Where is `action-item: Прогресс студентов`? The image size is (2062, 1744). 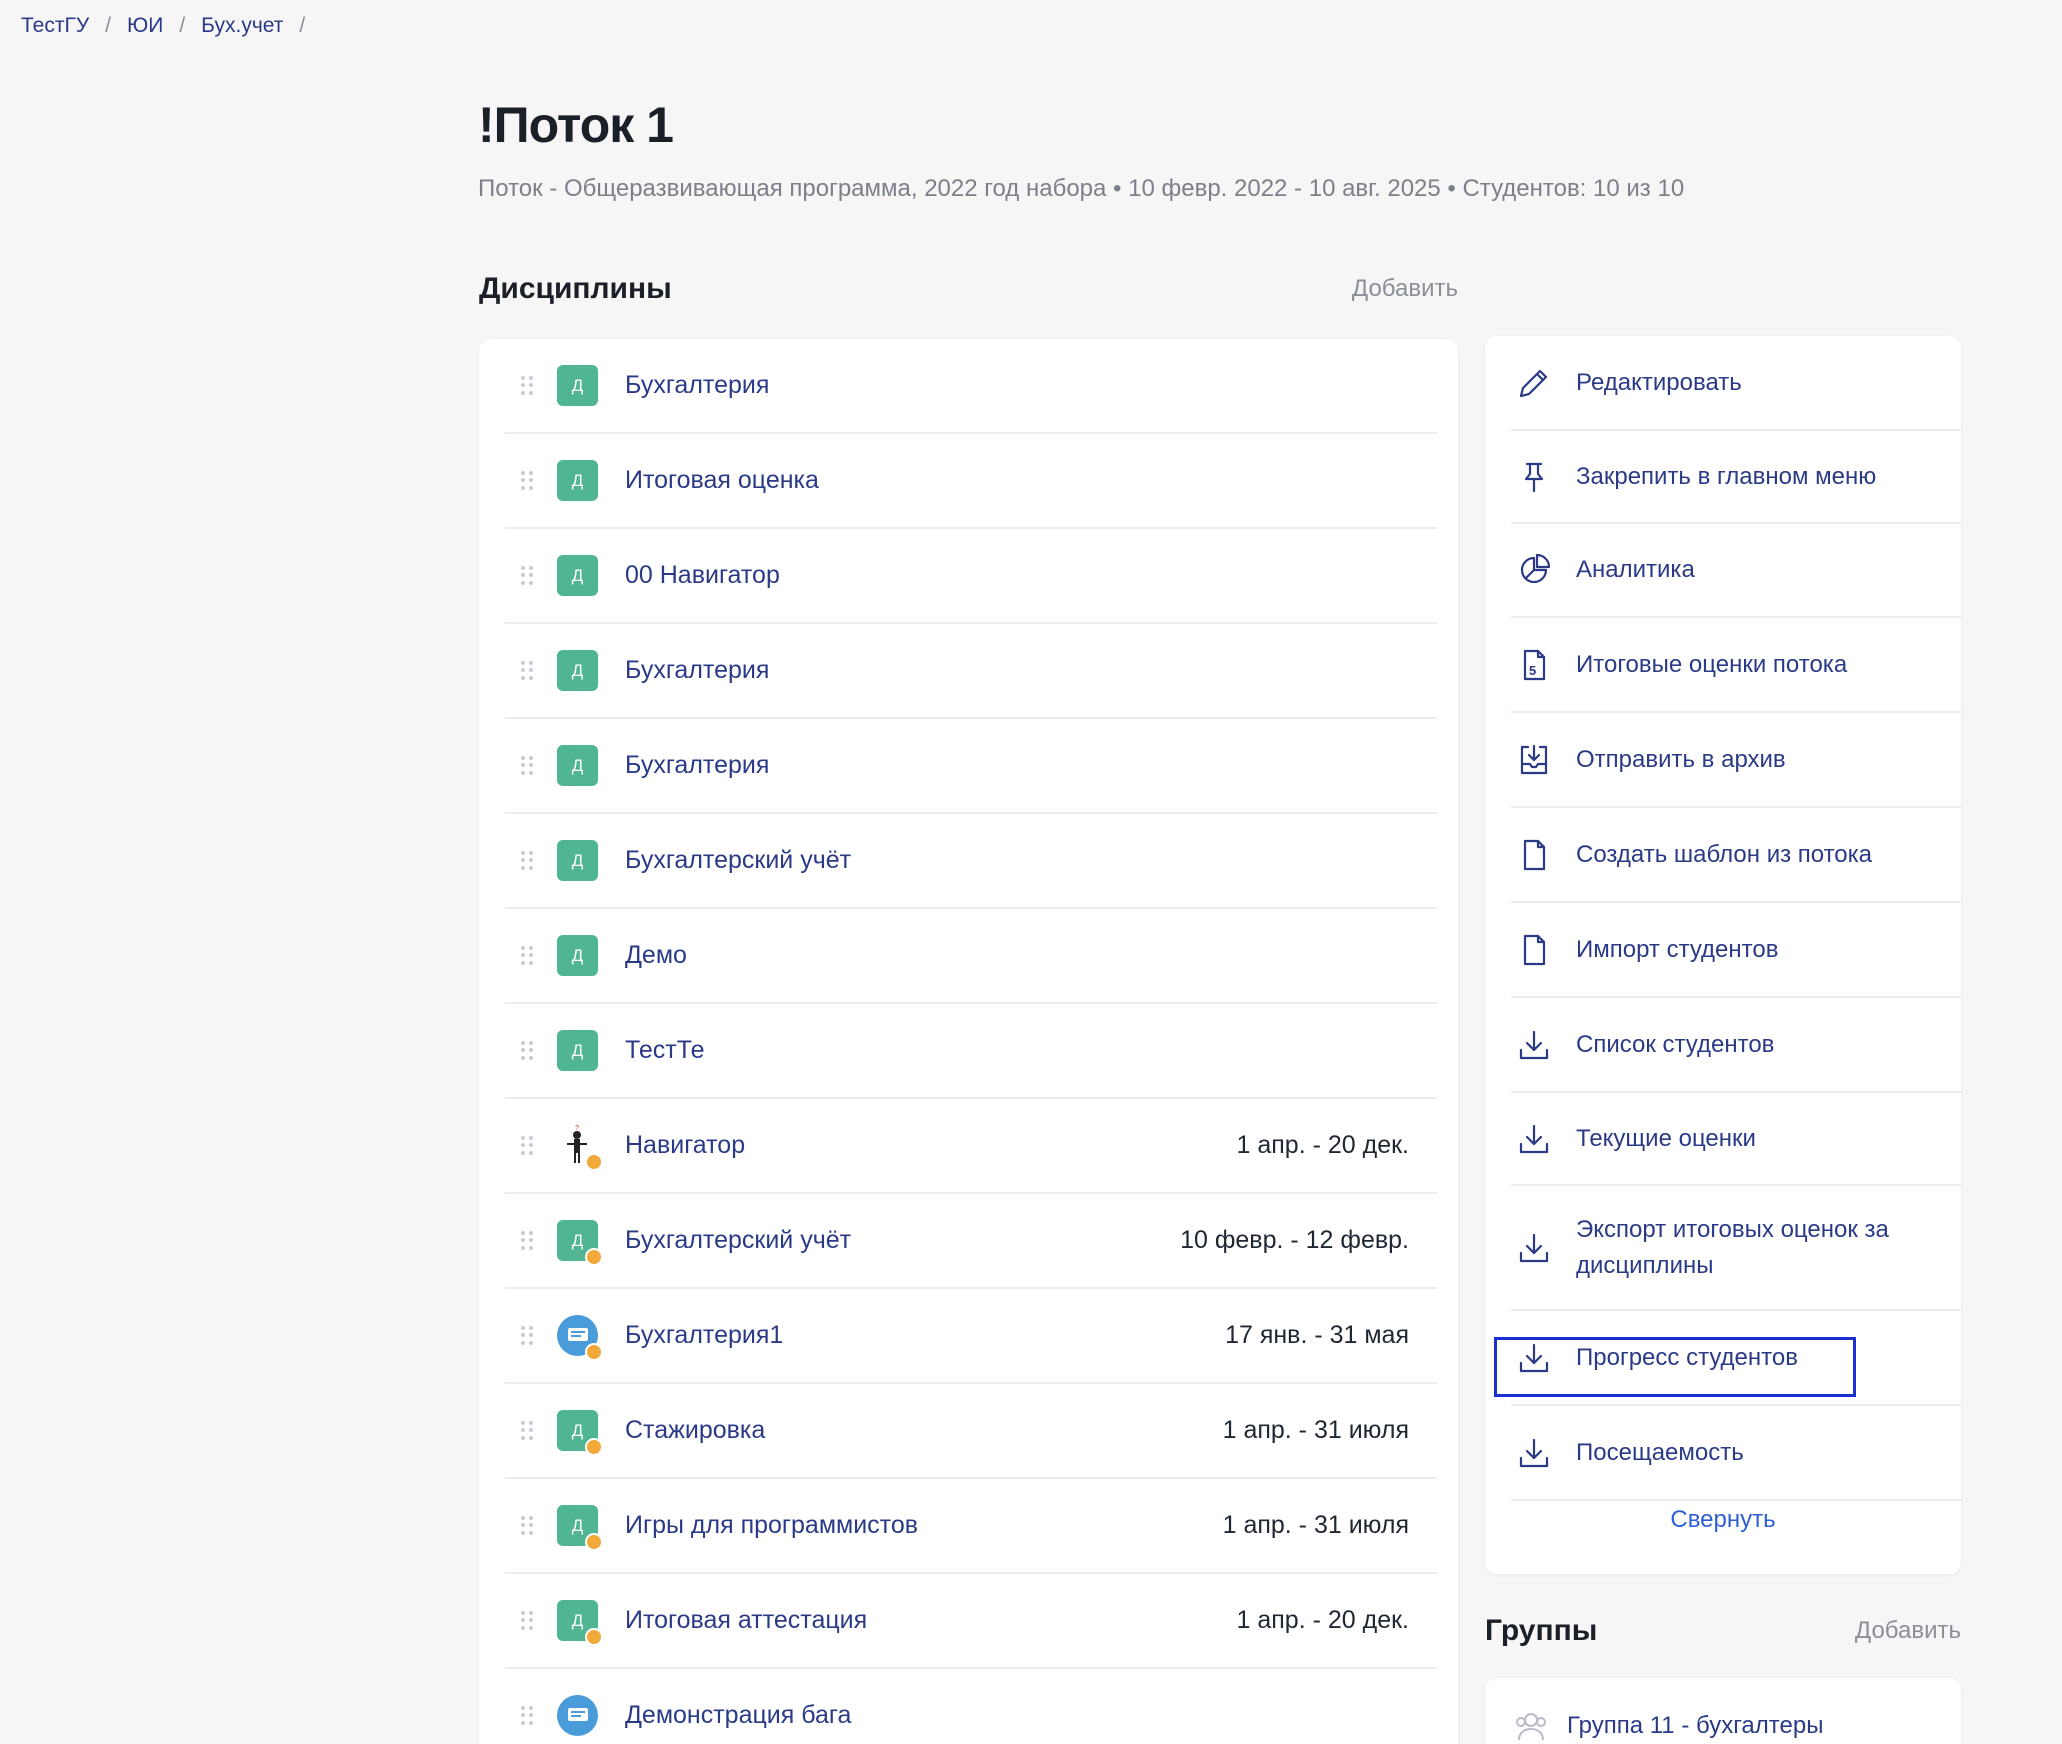 action-item: Прогресс студентов is located at coordinates (1736, 1358).